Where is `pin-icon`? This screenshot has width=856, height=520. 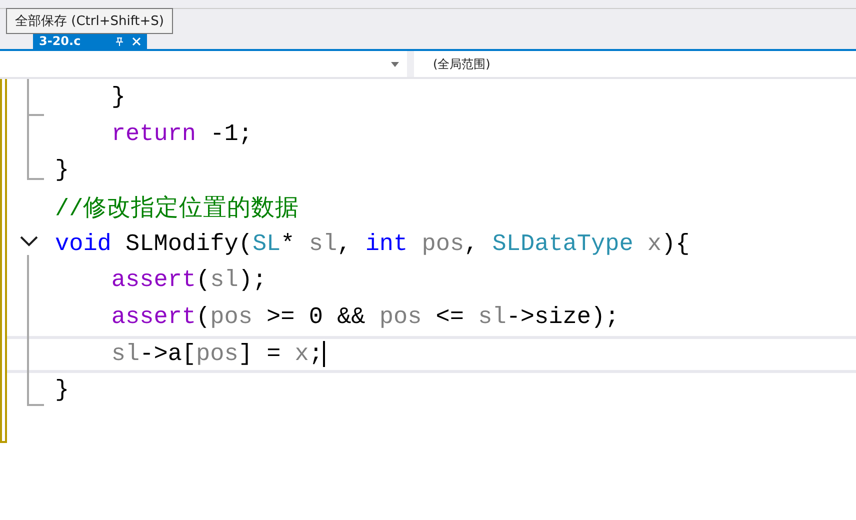
pin-icon is located at coordinates (119, 41).